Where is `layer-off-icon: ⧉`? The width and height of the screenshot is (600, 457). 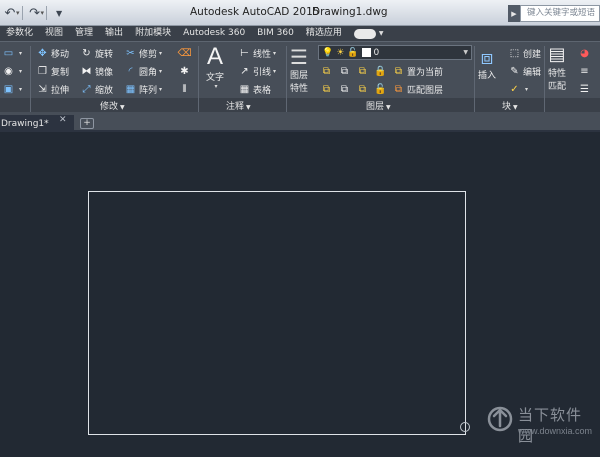 layer-off-icon: ⧉ is located at coordinates (344, 71).